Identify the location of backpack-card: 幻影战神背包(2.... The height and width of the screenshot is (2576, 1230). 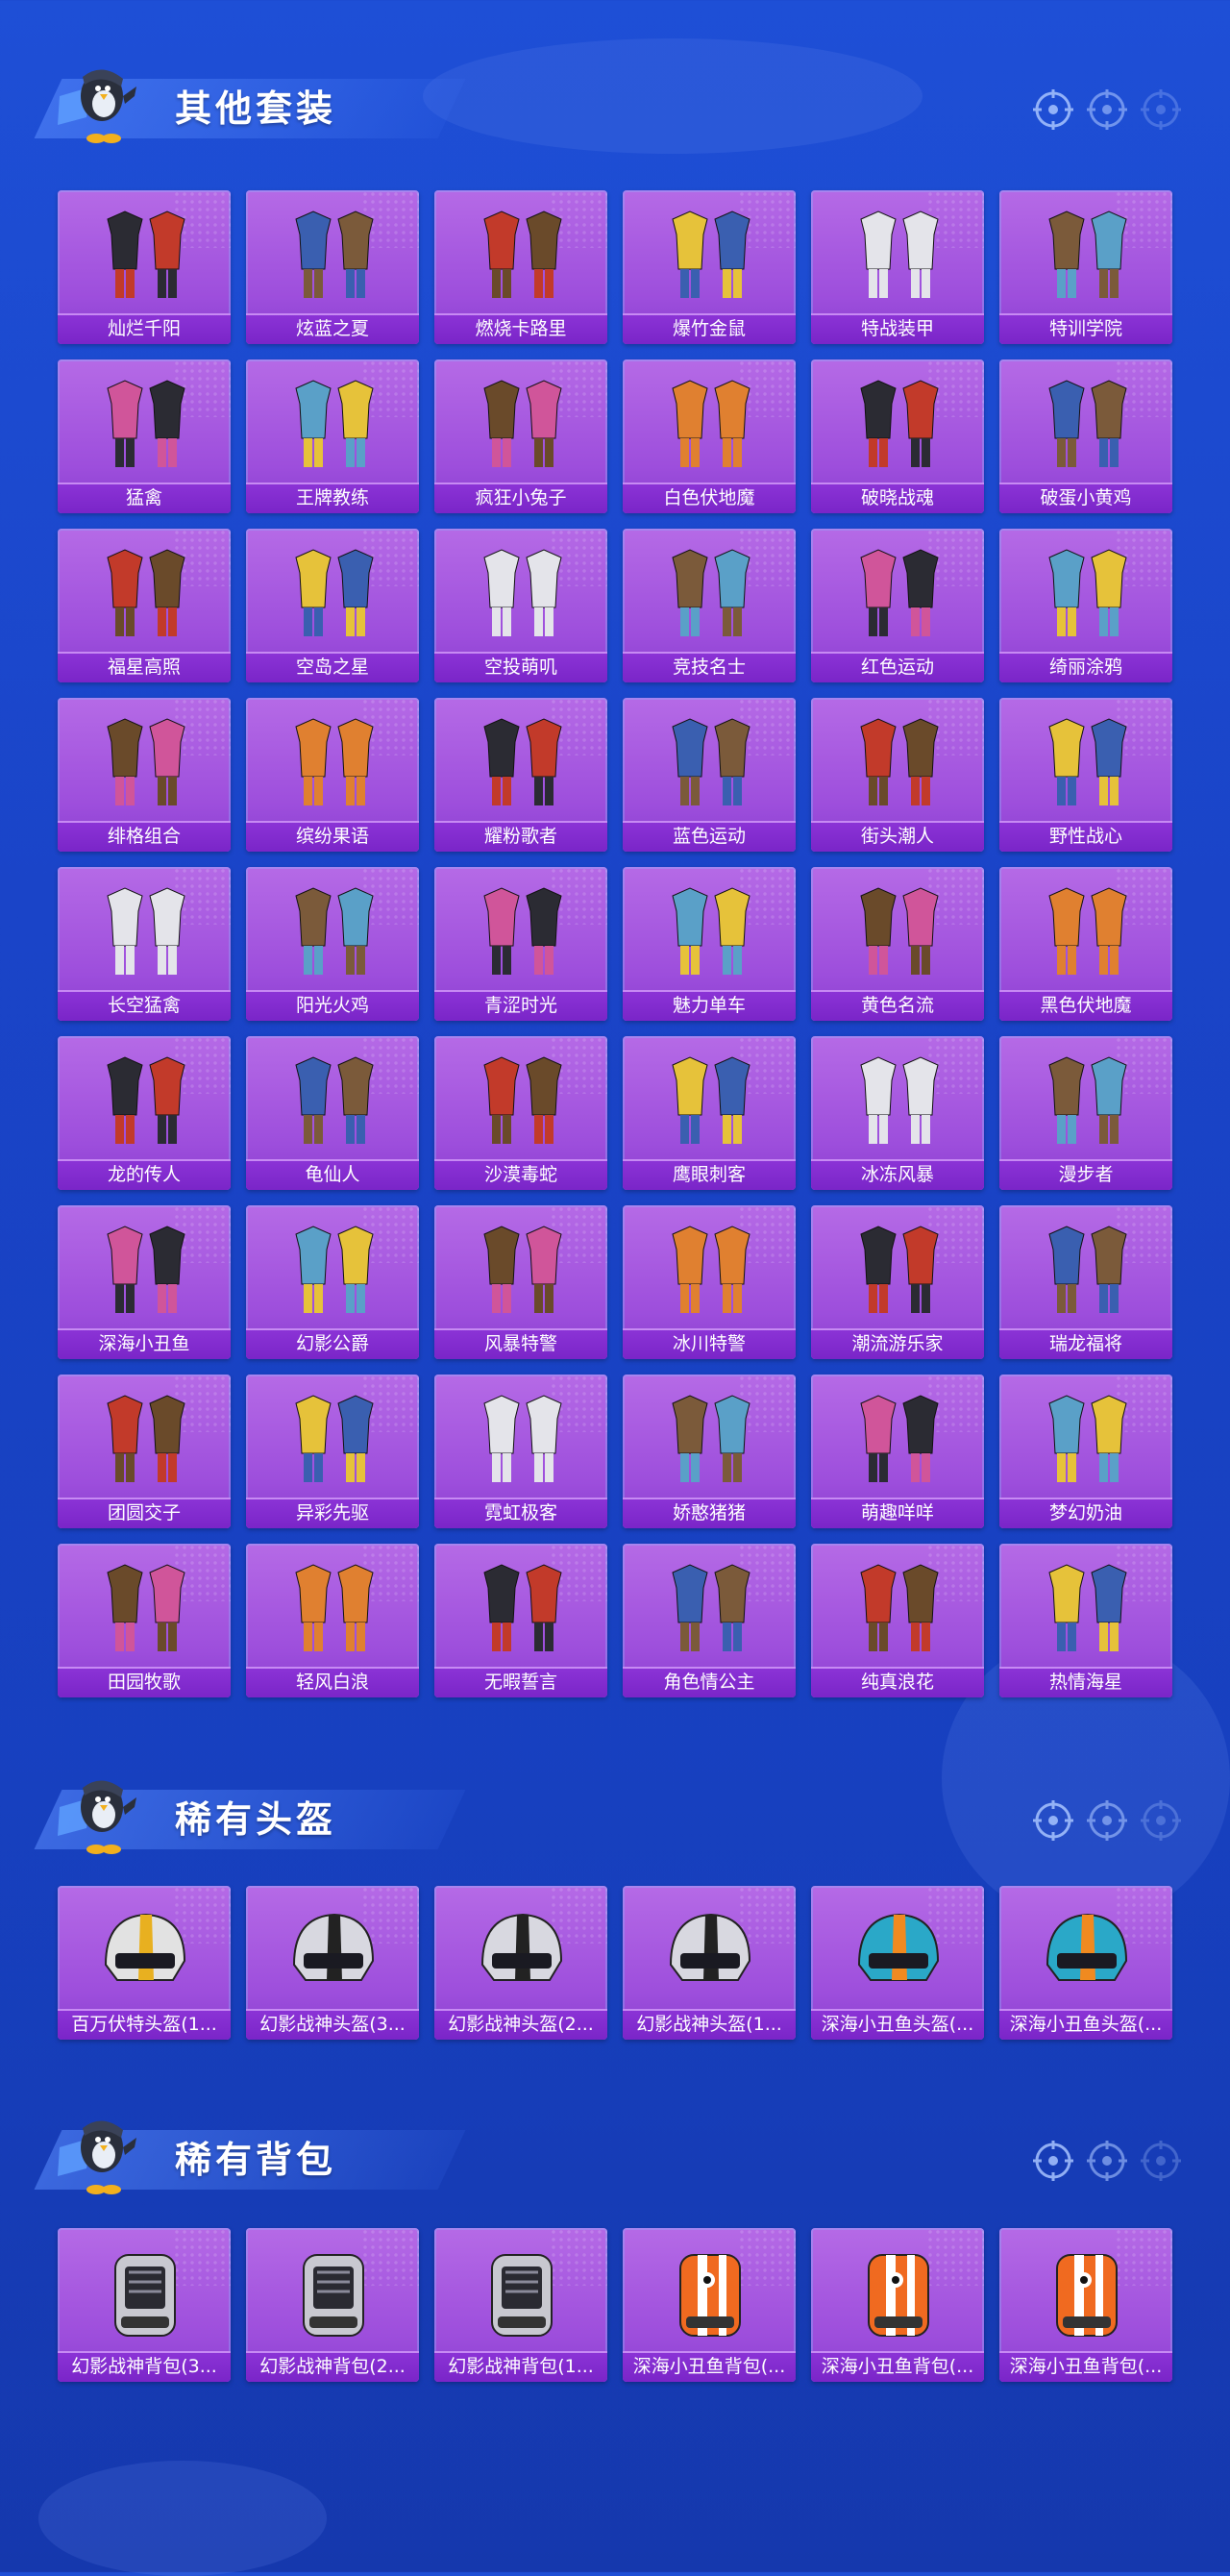
(333, 2305).